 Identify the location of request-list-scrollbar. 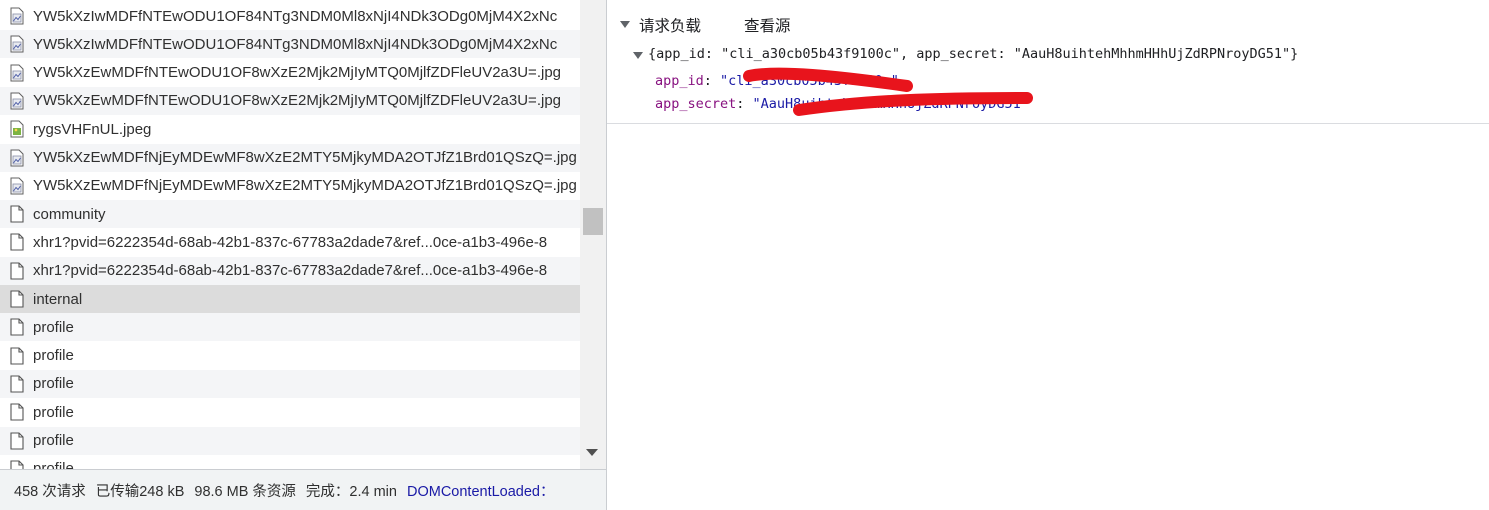
(593, 234).